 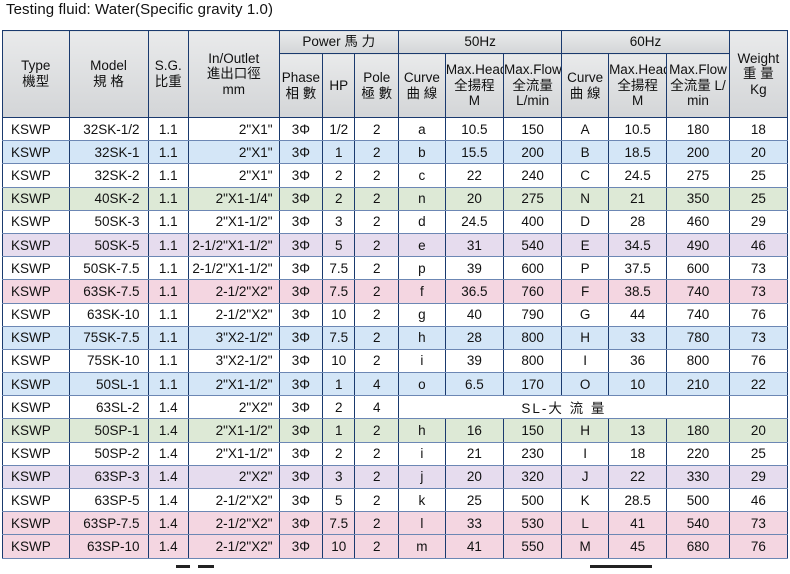 What do you see at coordinates (585, 546) in the screenshot?
I see `cell-curve-60: M` at bounding box center [585, 546].